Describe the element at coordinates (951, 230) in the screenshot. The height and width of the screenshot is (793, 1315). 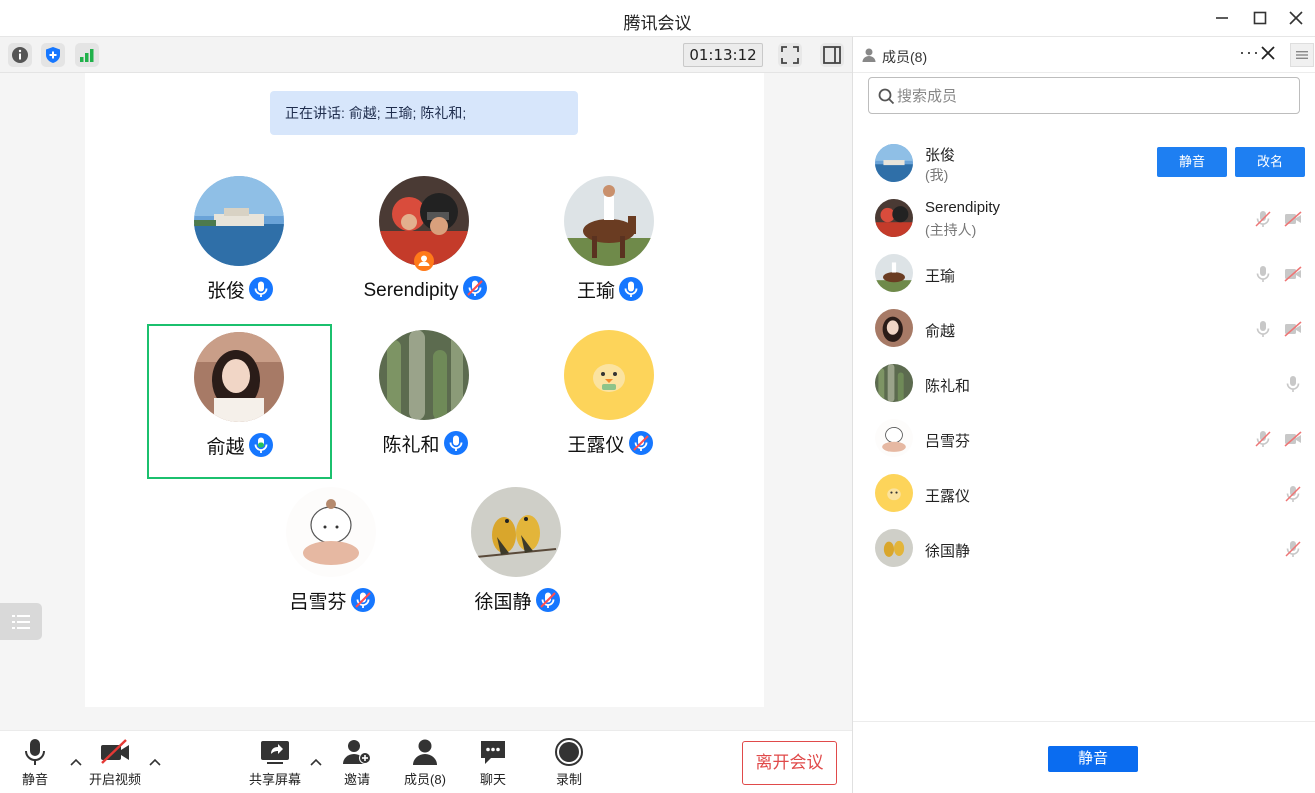
I see `member-role: (主持人)` at that location.